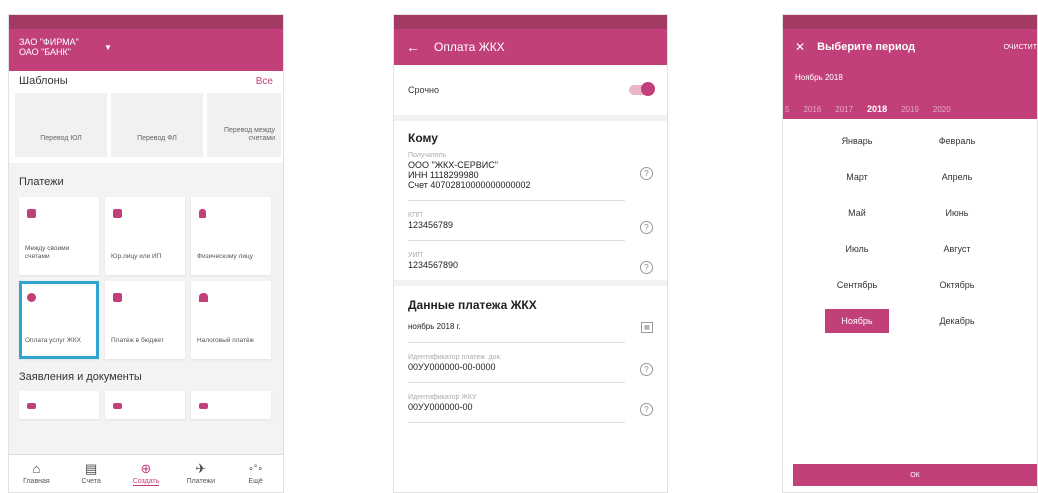 This screenshot has width=1038, height=493. I want to click on kpp-field: КПП 123456789 ?, so click(530, 221).